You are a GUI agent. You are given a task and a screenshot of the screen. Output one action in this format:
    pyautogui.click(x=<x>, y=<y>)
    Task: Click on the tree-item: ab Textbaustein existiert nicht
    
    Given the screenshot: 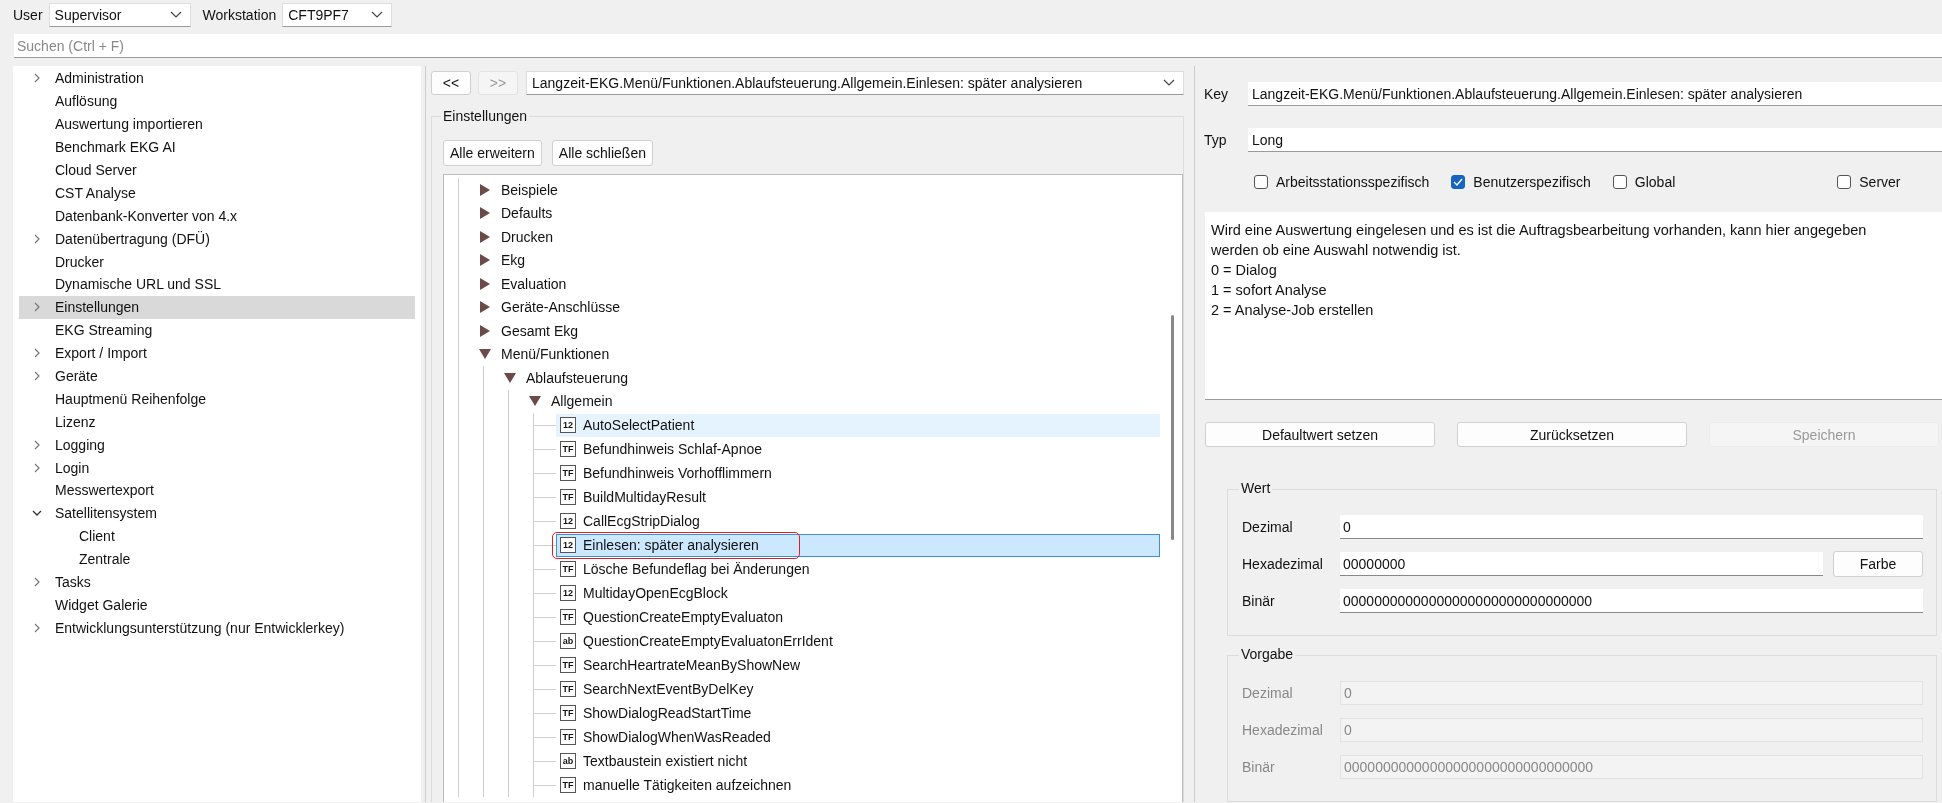 What is the action you would take?
    pyautogui.click(x=858, y=761)
    